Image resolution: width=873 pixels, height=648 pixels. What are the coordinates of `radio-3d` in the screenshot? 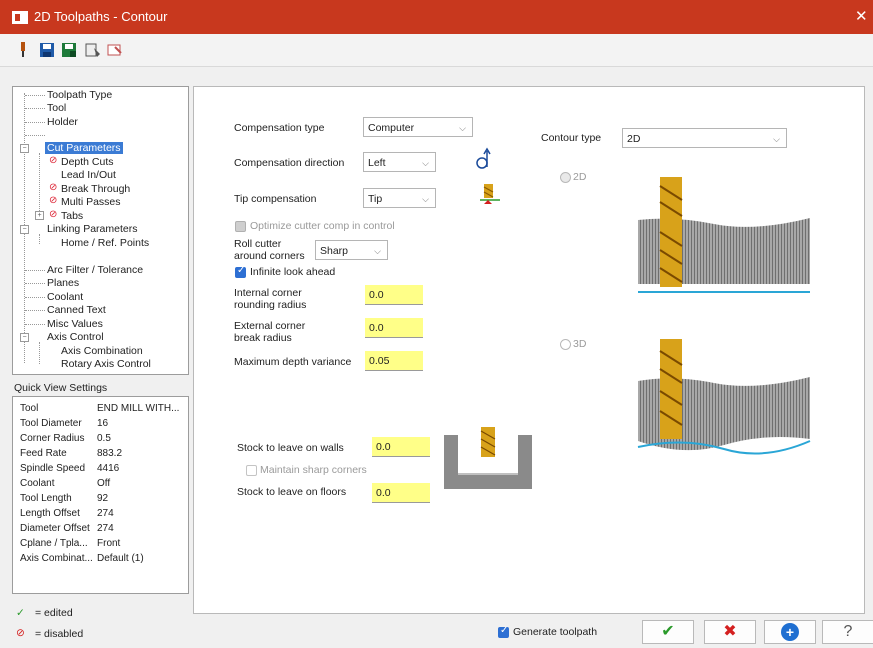 It's located at (565, 344).